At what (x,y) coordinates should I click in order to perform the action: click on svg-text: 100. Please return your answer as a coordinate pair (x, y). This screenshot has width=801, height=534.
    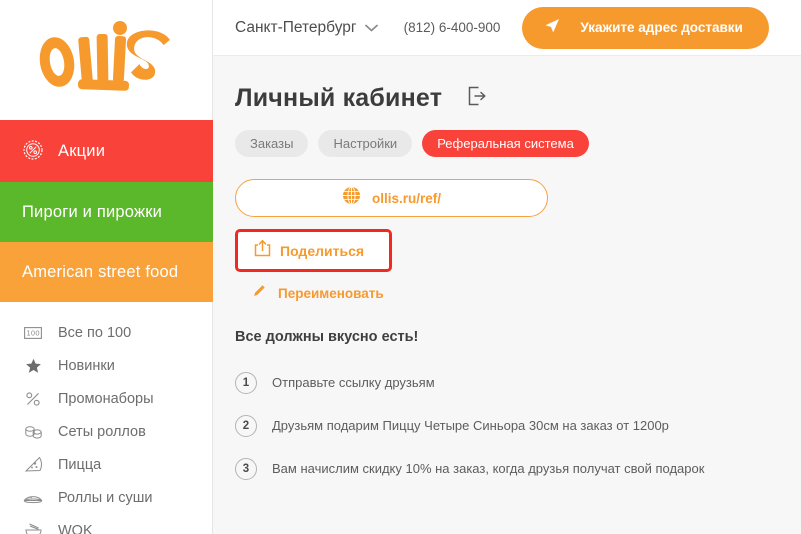
    Looking at the image, I should click on (32, 333).